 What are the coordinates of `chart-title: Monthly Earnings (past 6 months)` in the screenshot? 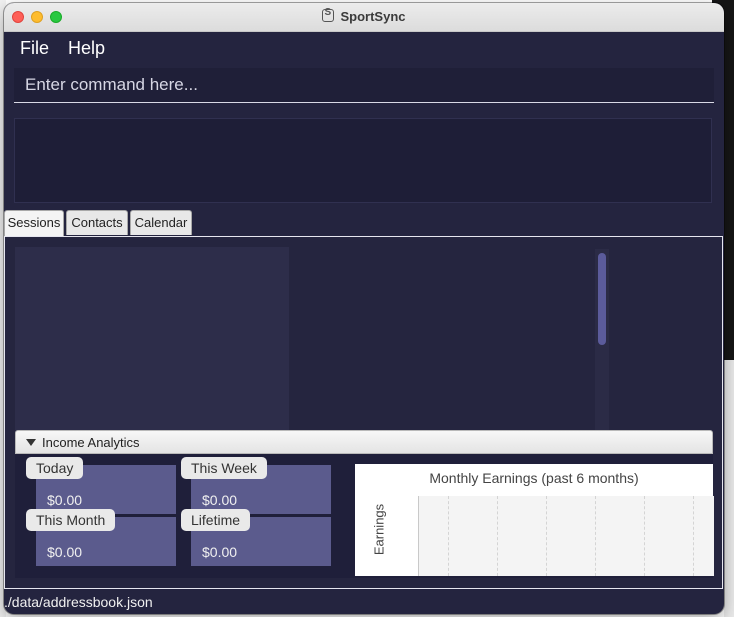 It's located at (534, 478).